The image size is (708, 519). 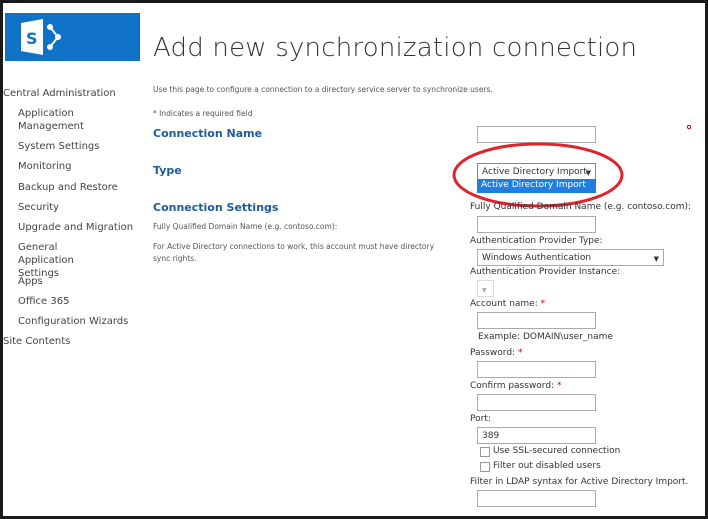 I want to click on page-title: Add new synchronization connection, so click(x=395, y=48).